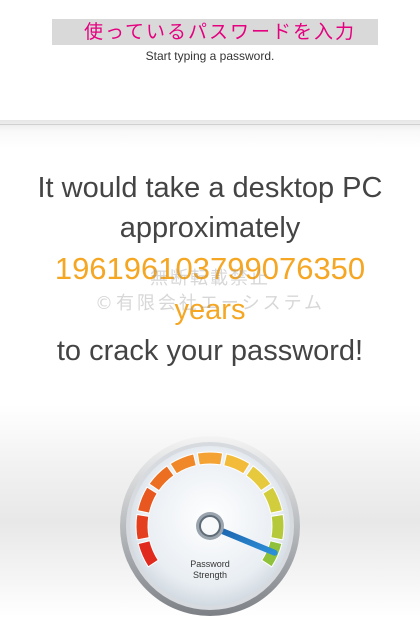  I want to click on gauge-label-line-1: Password, so click(210, 564).